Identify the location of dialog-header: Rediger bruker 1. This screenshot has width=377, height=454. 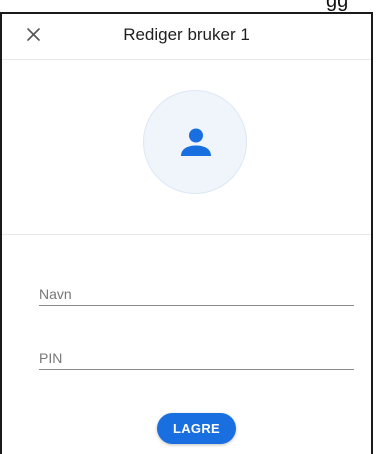
(186, 37).